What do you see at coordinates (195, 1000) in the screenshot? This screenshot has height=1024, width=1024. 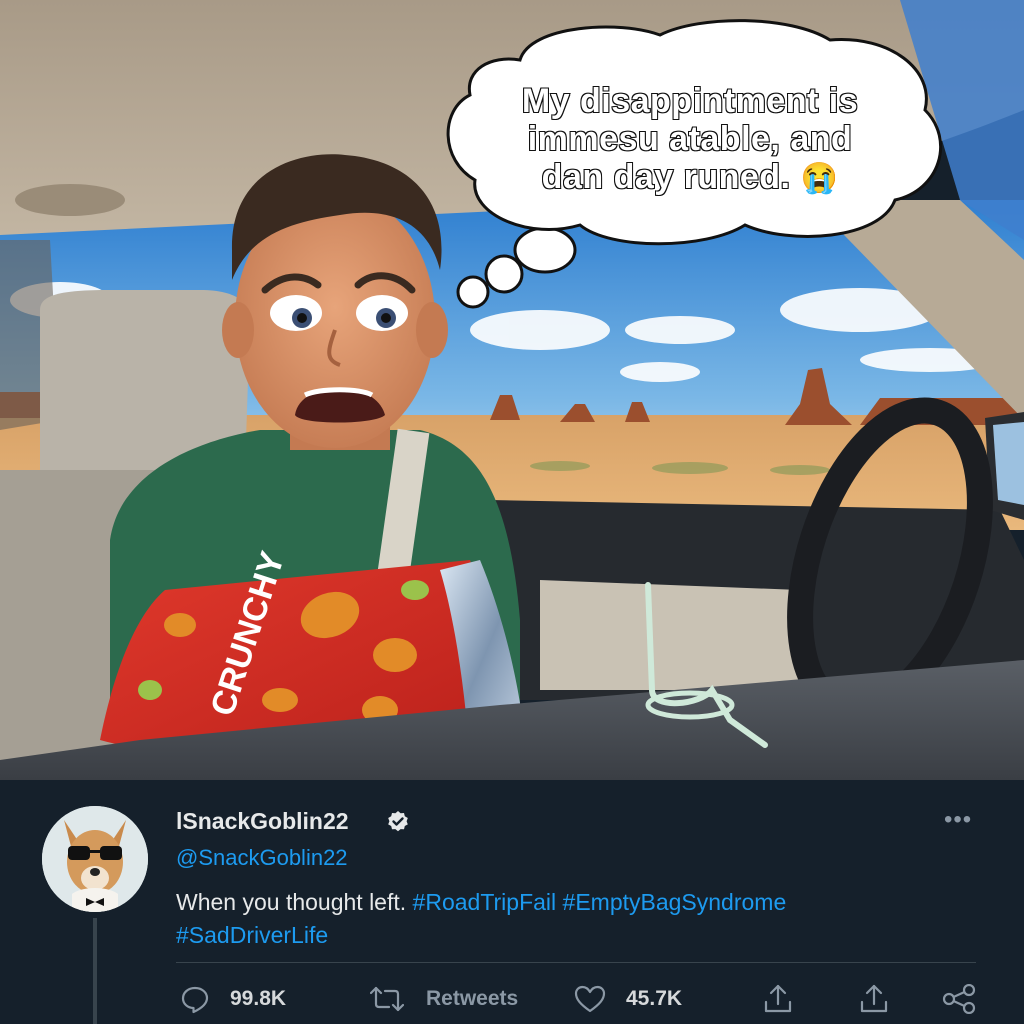 I see `reply-icon` at bounding box center [195, 1000].